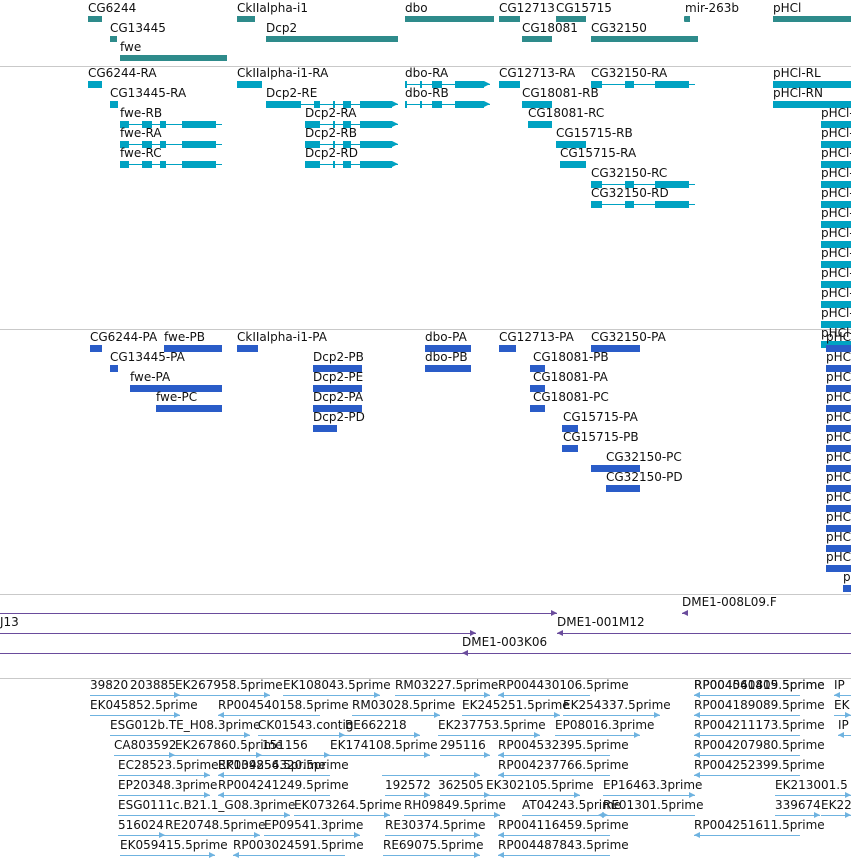 This screenshot has height=862, width=851. What do you see at coordinates (285, 745) in the screenshot?
I see `feature-label: 151156` at bounding box center [285, 745].